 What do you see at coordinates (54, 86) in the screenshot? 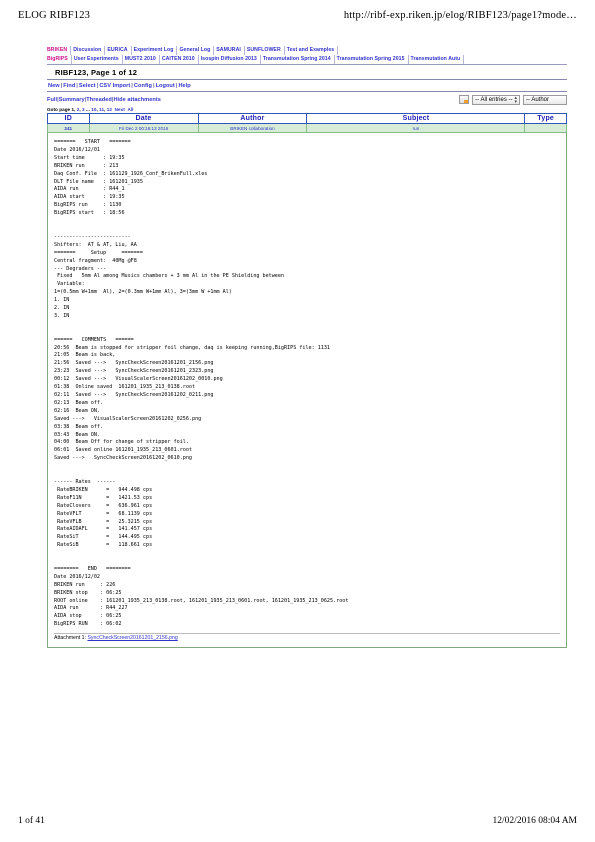
I see `menu-new: New` at bounding box center [54, 86].